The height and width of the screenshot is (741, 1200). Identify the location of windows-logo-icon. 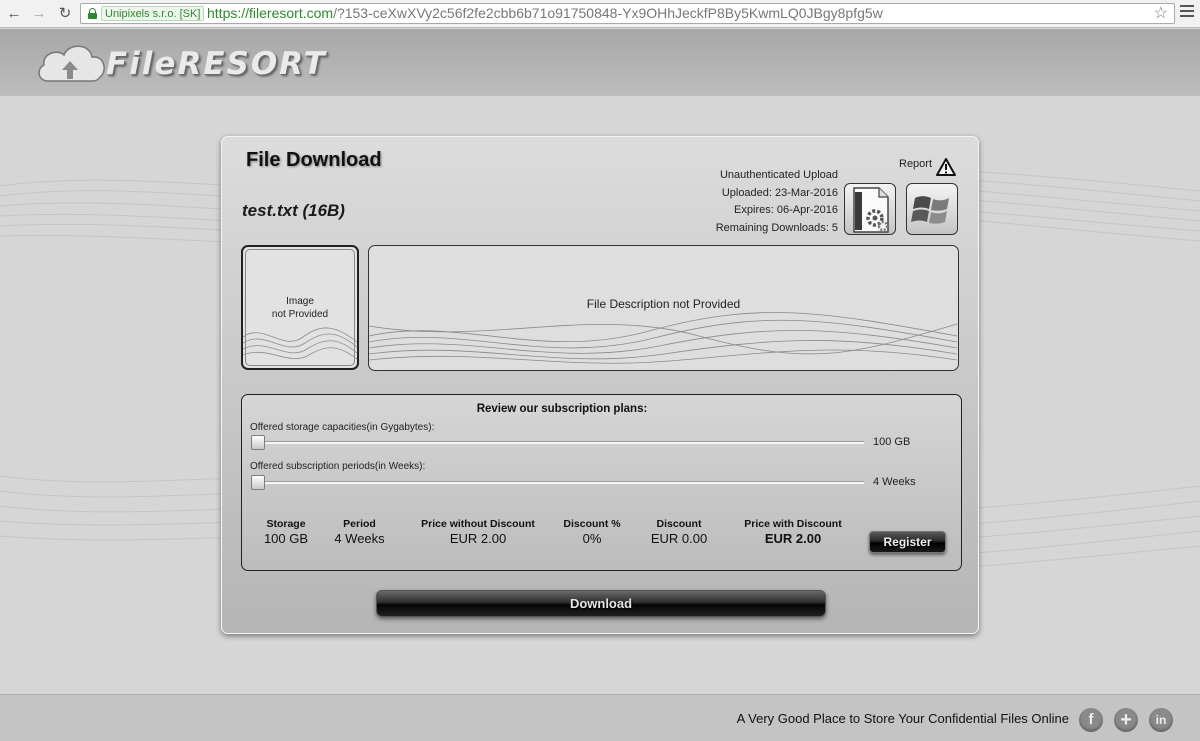
(932, 209).